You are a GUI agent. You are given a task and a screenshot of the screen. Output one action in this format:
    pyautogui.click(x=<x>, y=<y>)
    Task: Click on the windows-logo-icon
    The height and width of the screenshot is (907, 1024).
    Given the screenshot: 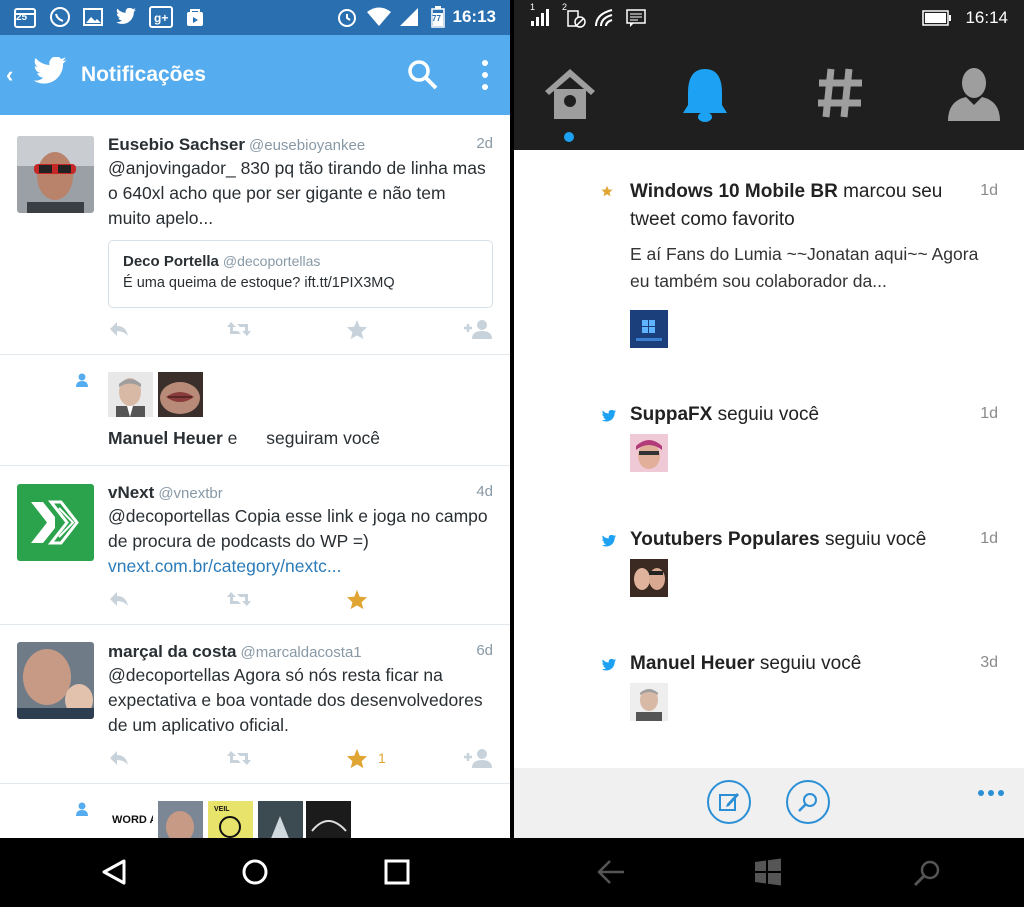 What is the action you would take?
    pyautogui.click(x=768, y=874)
    